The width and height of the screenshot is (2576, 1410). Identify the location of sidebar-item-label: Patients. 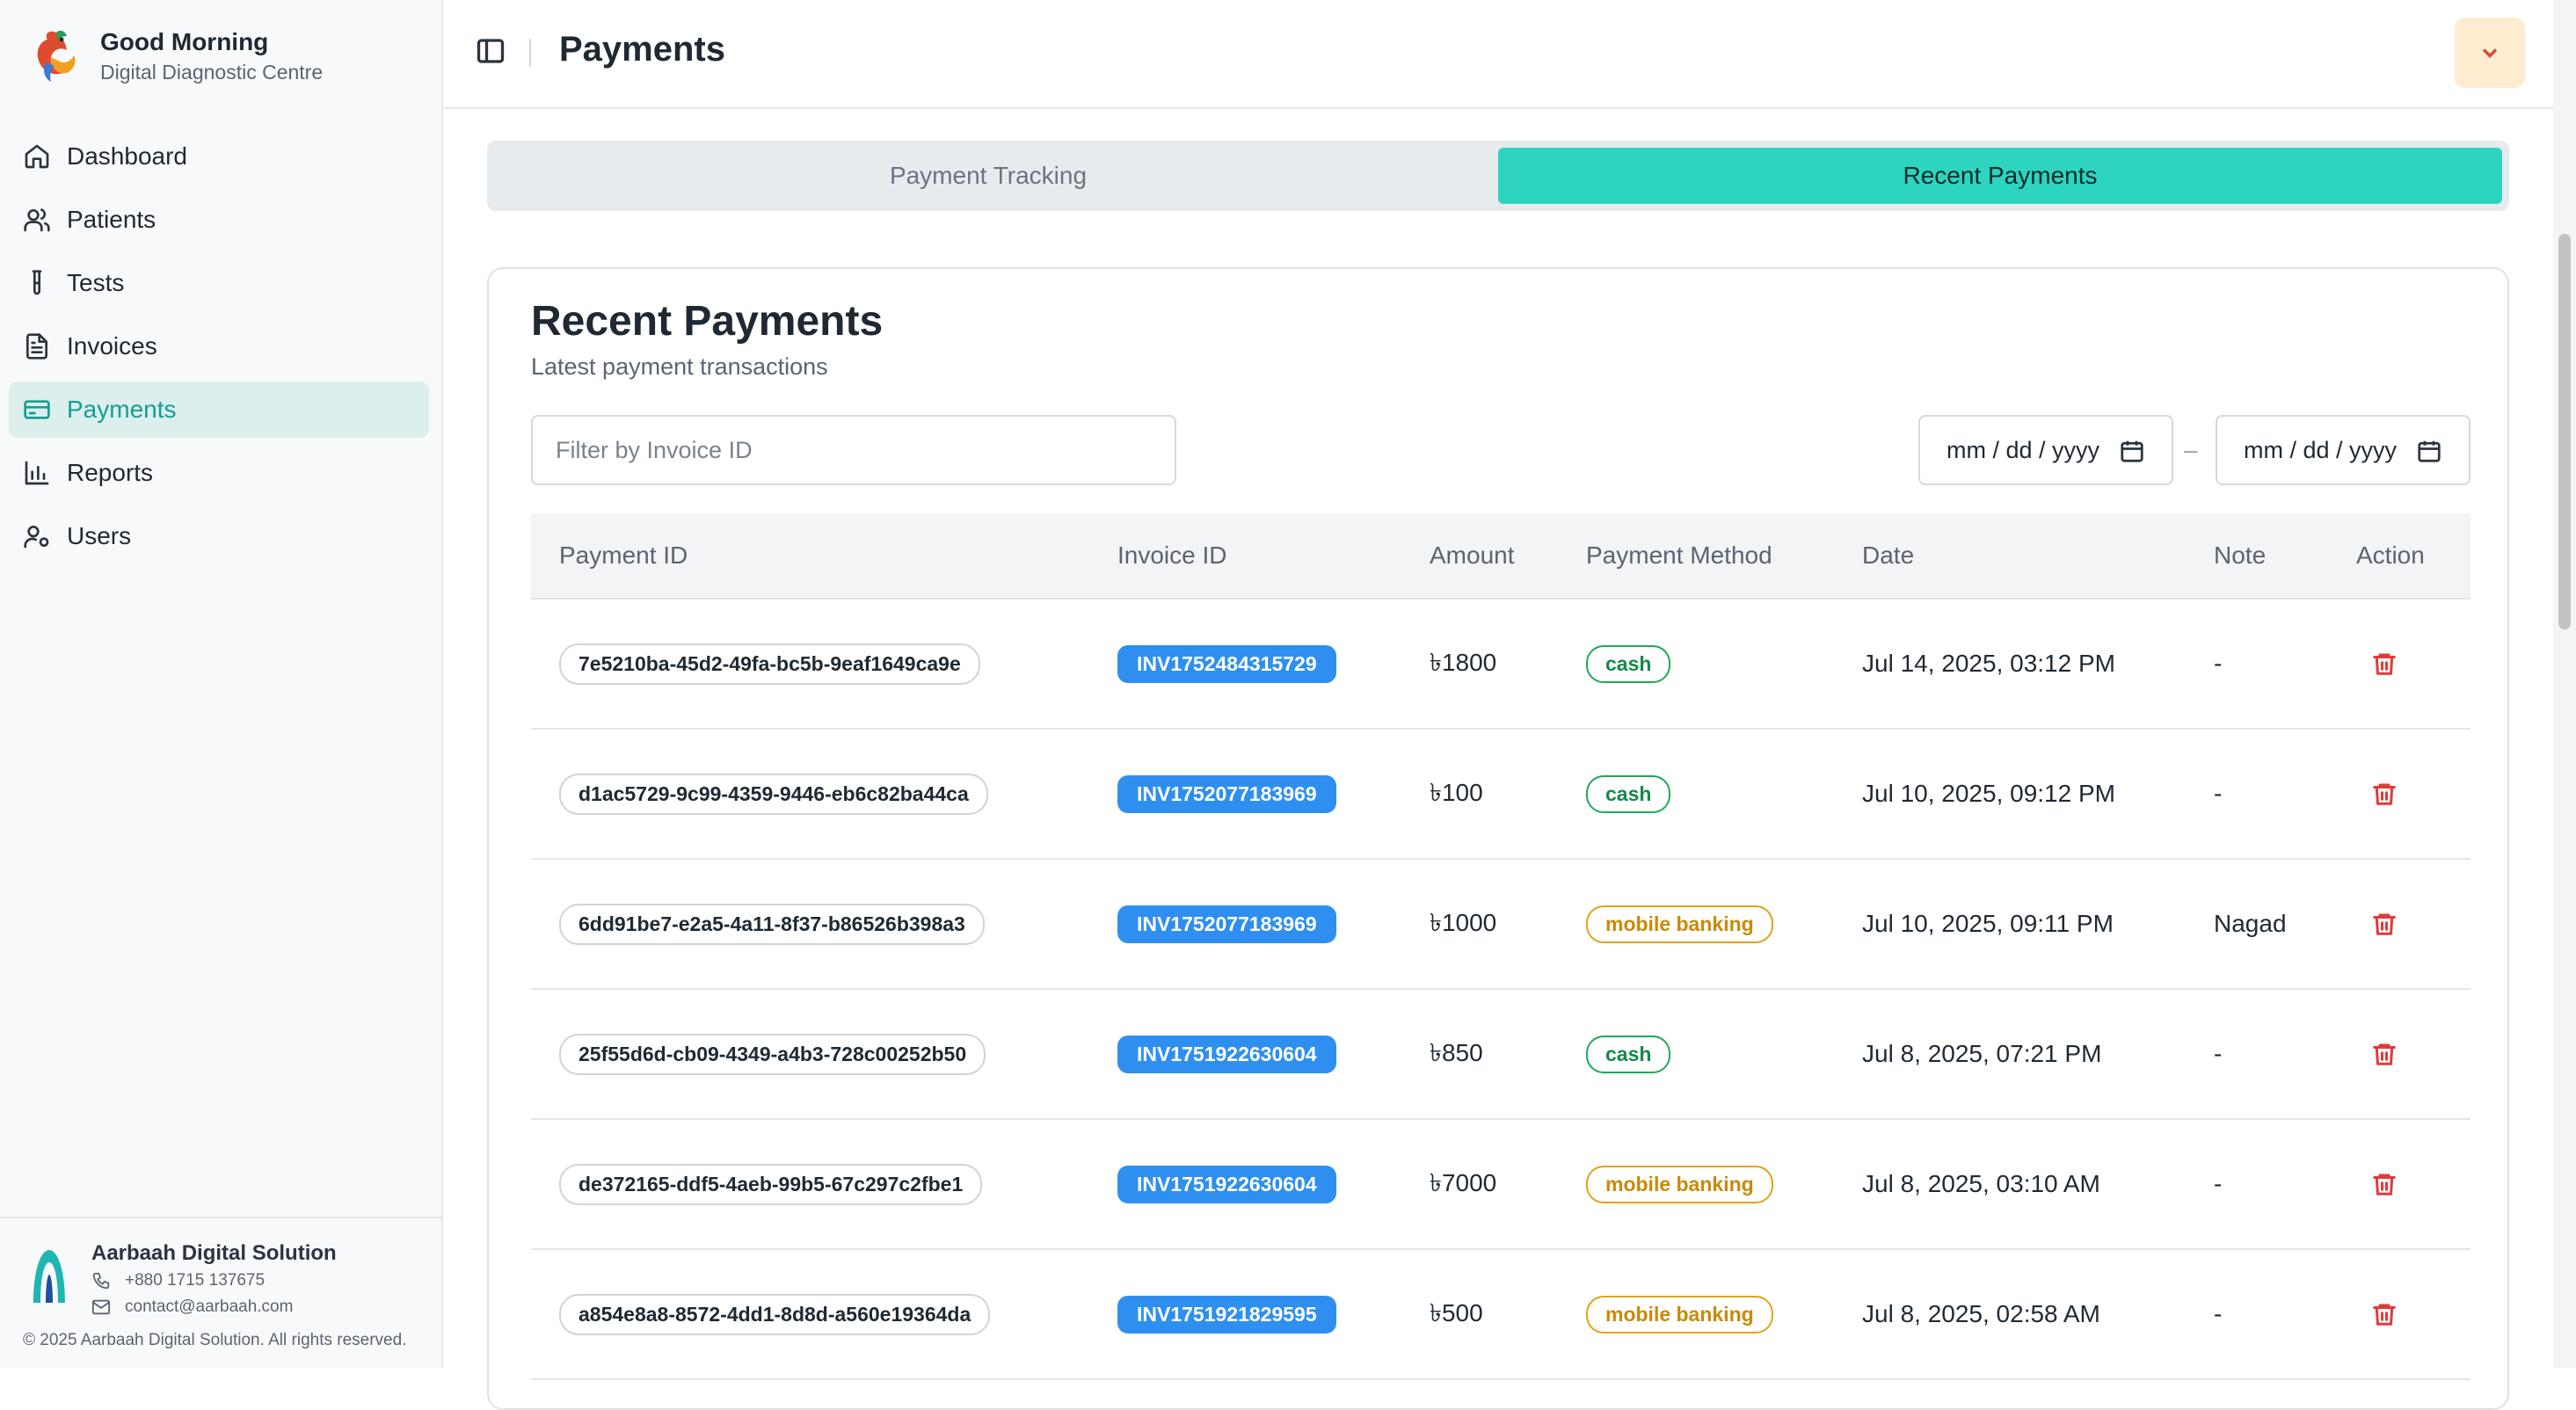
(111, 220).